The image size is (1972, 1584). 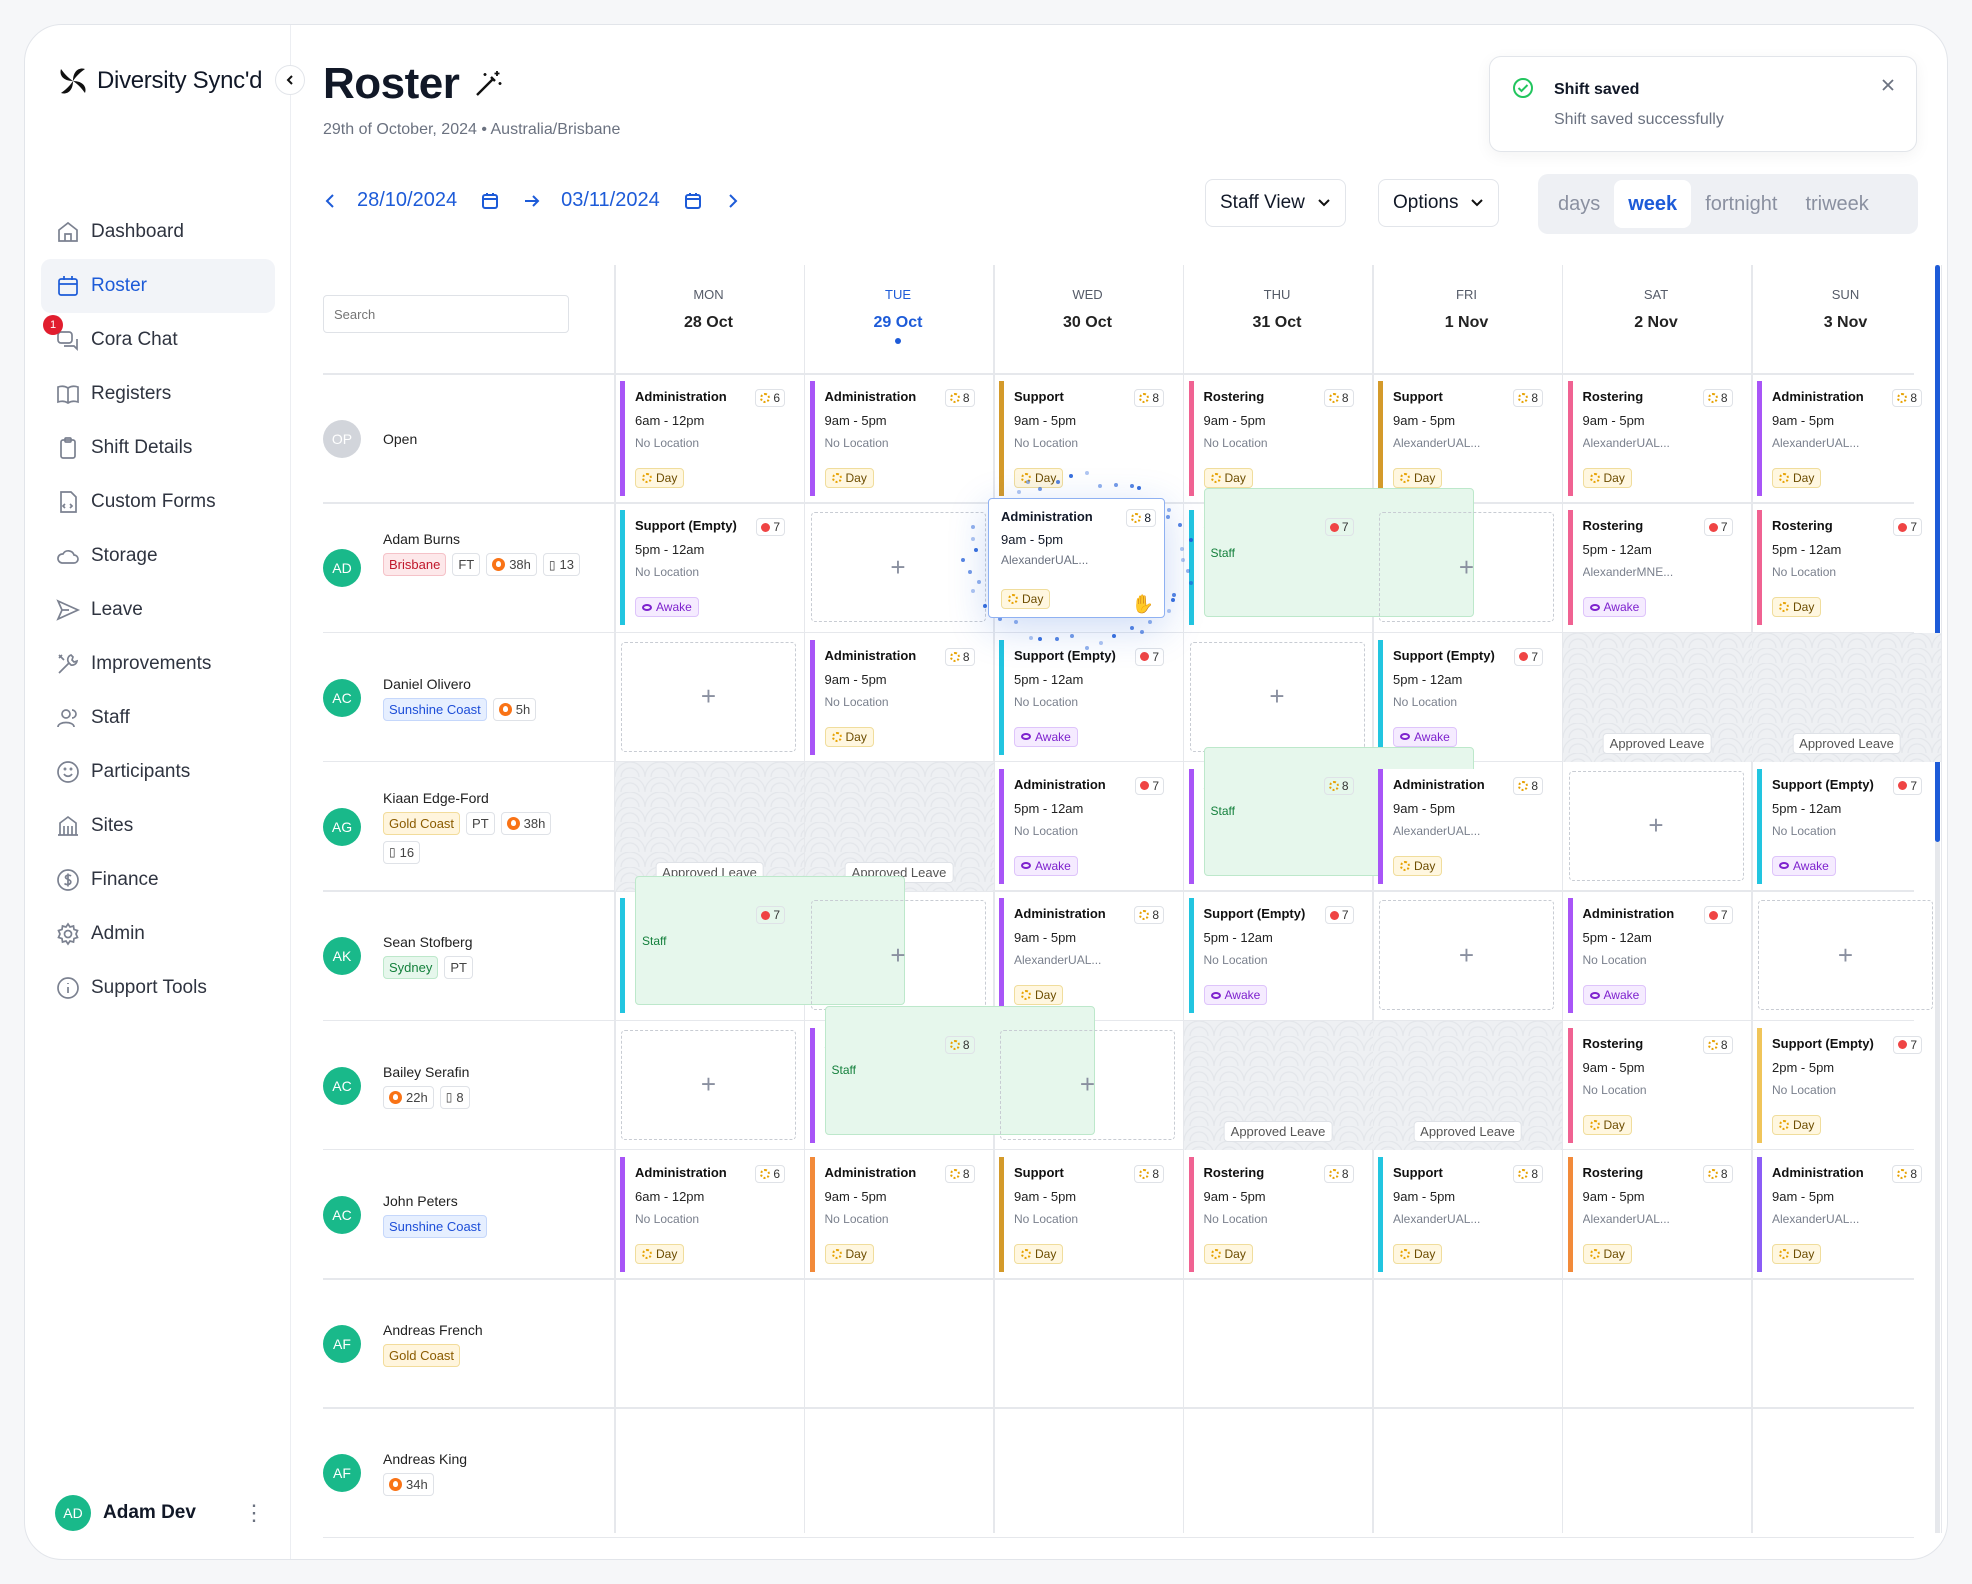 I want to click on sidebar-item-shift-details: Shift Details, so click(x=158, y=448).